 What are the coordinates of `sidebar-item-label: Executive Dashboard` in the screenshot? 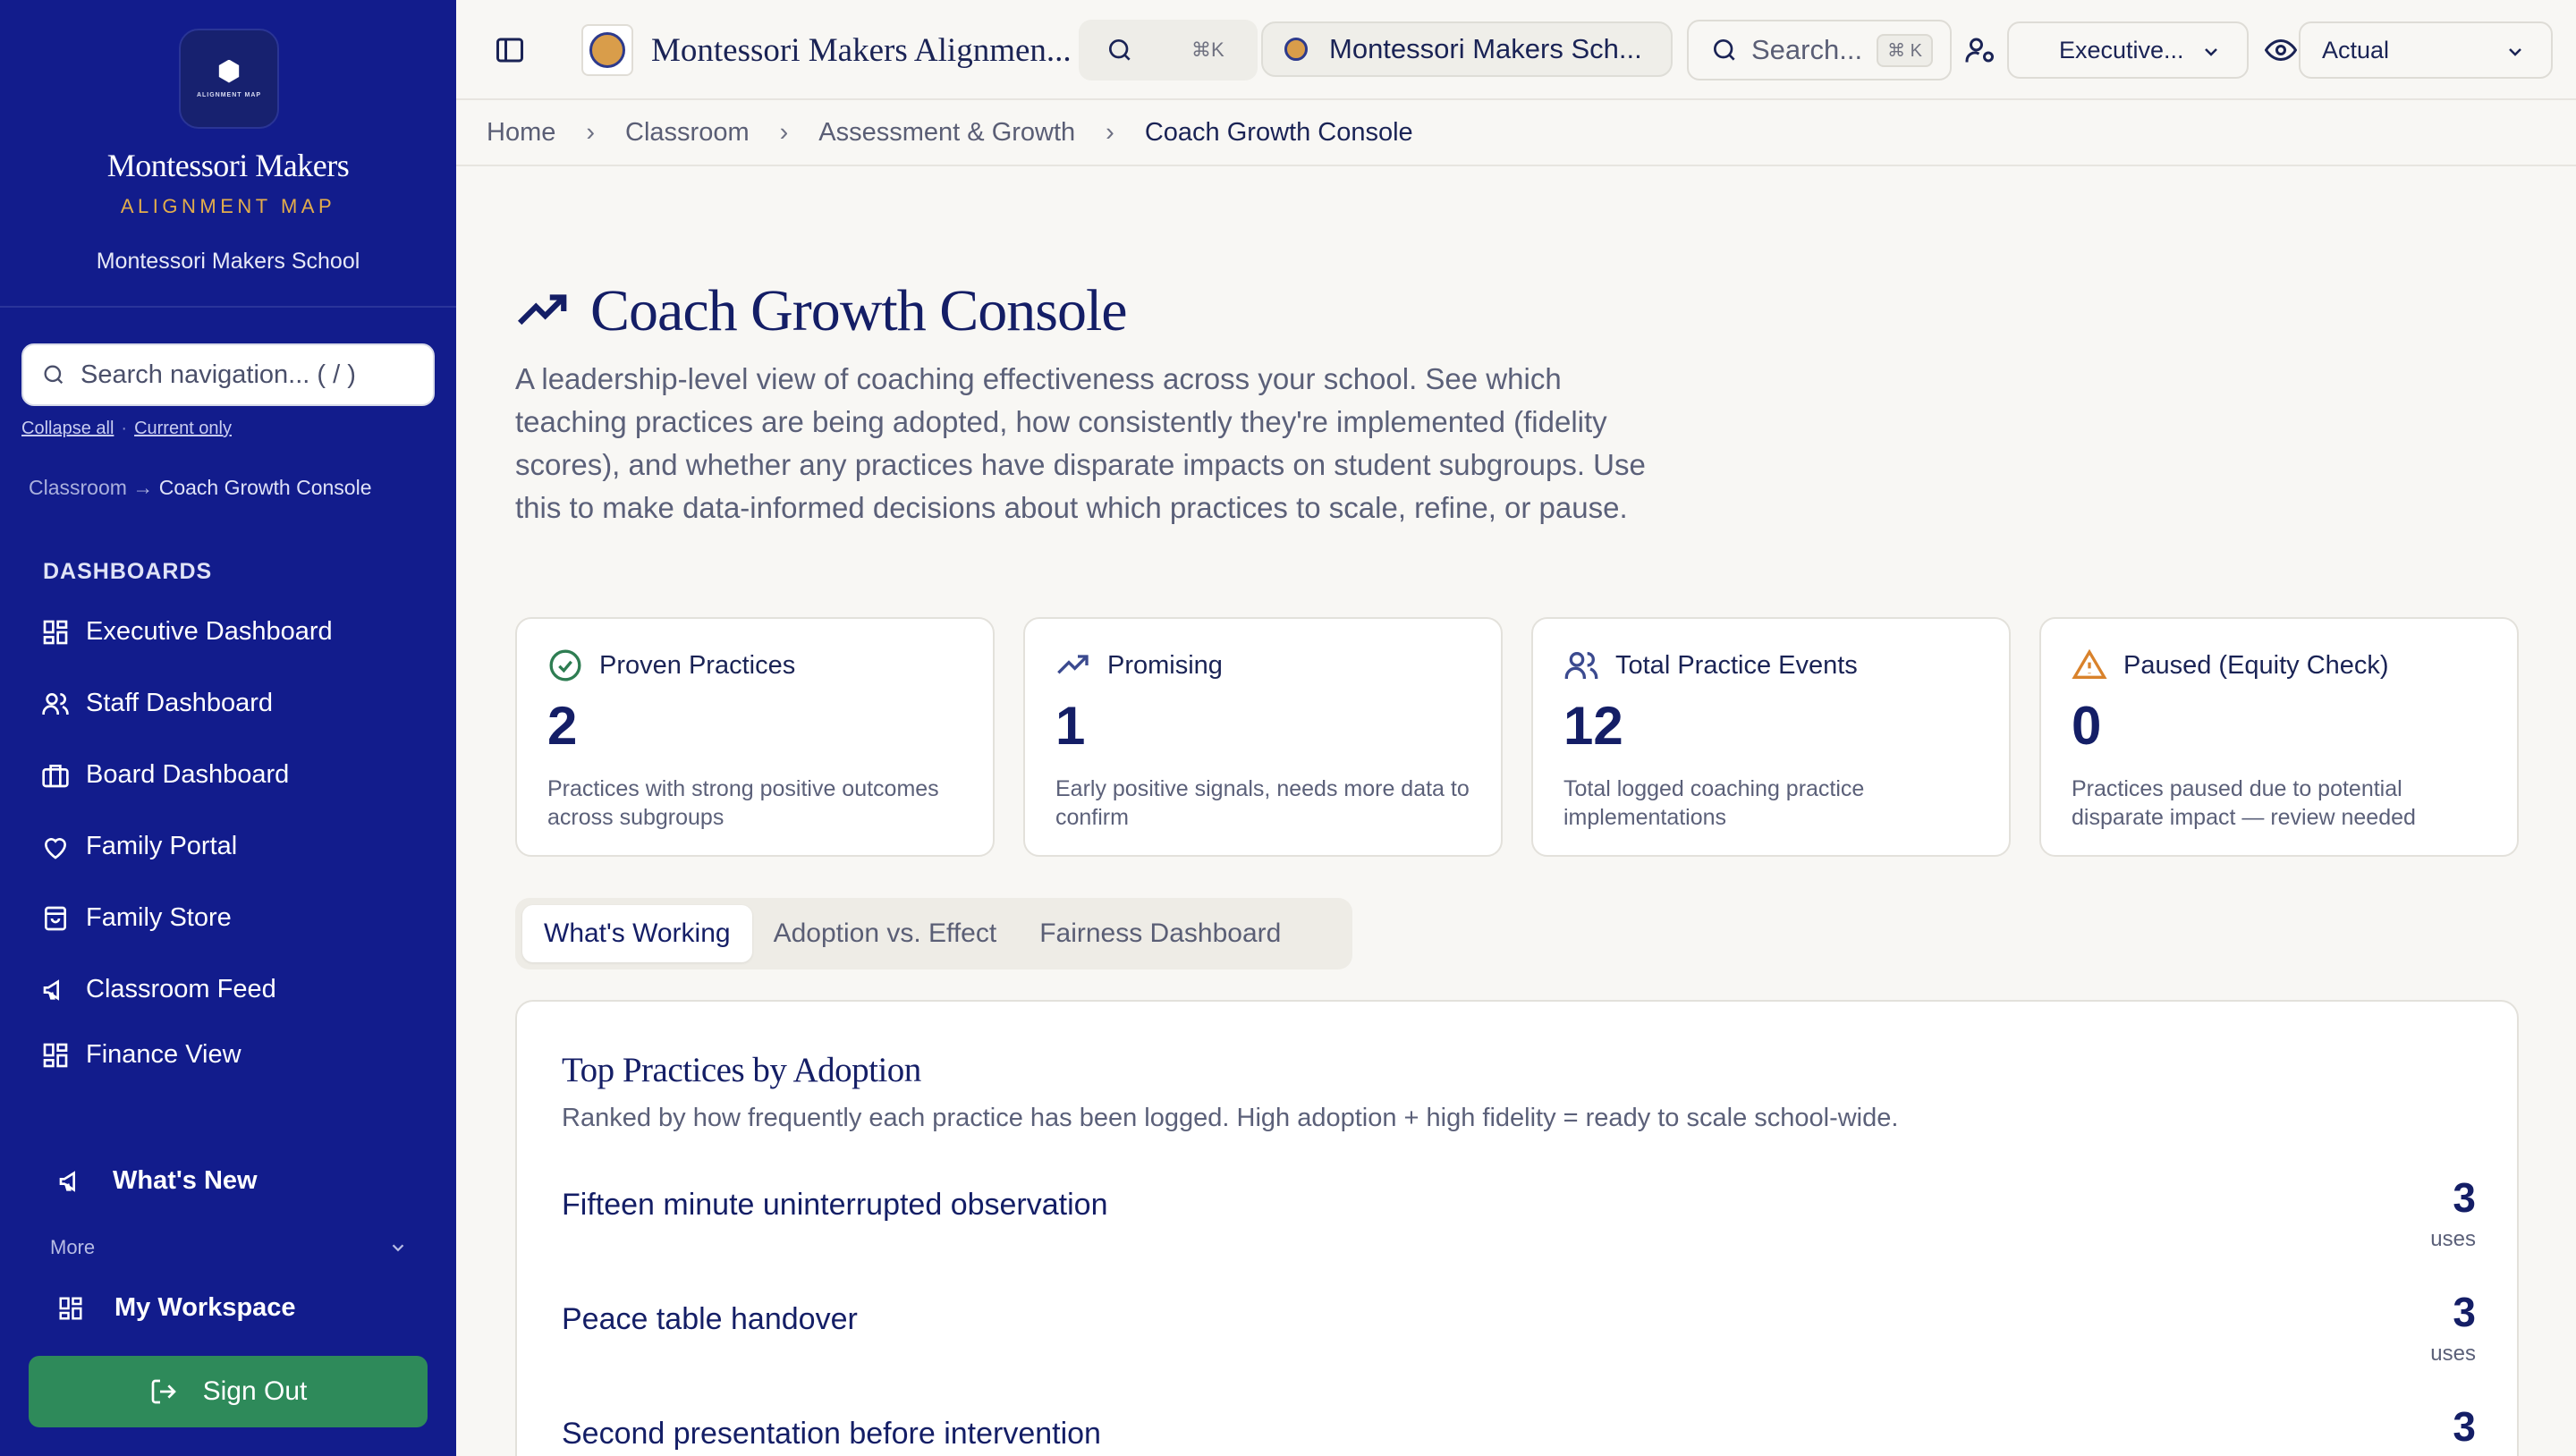 It's located at (209, 631).